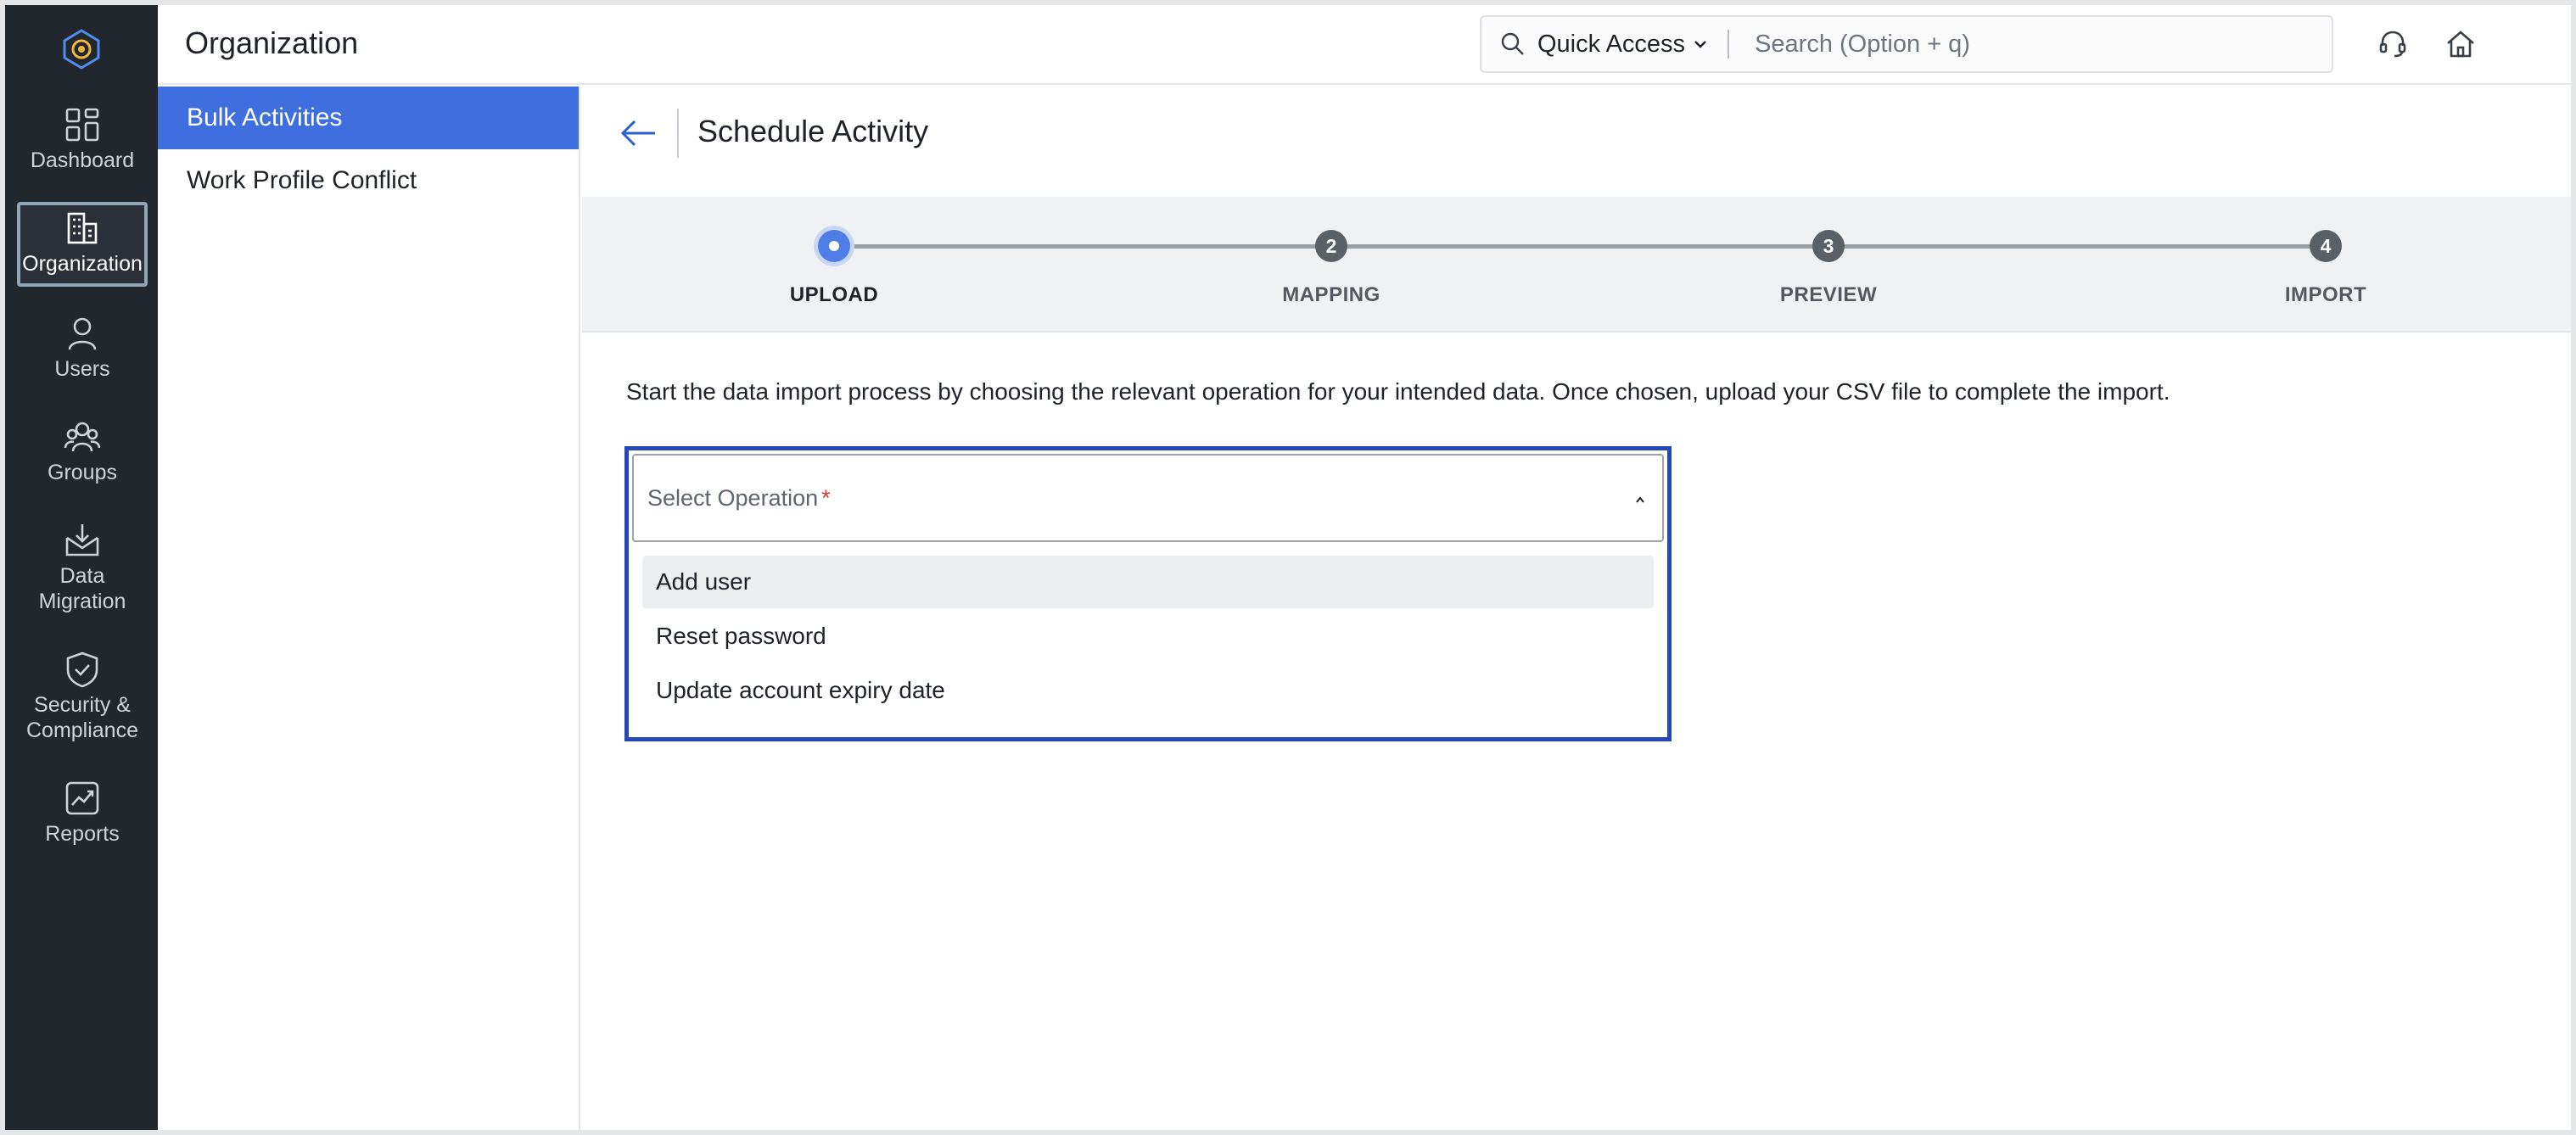  Describe the element at coordinates (2461, 44) in the screenshot. I see `home-icon` at that location.